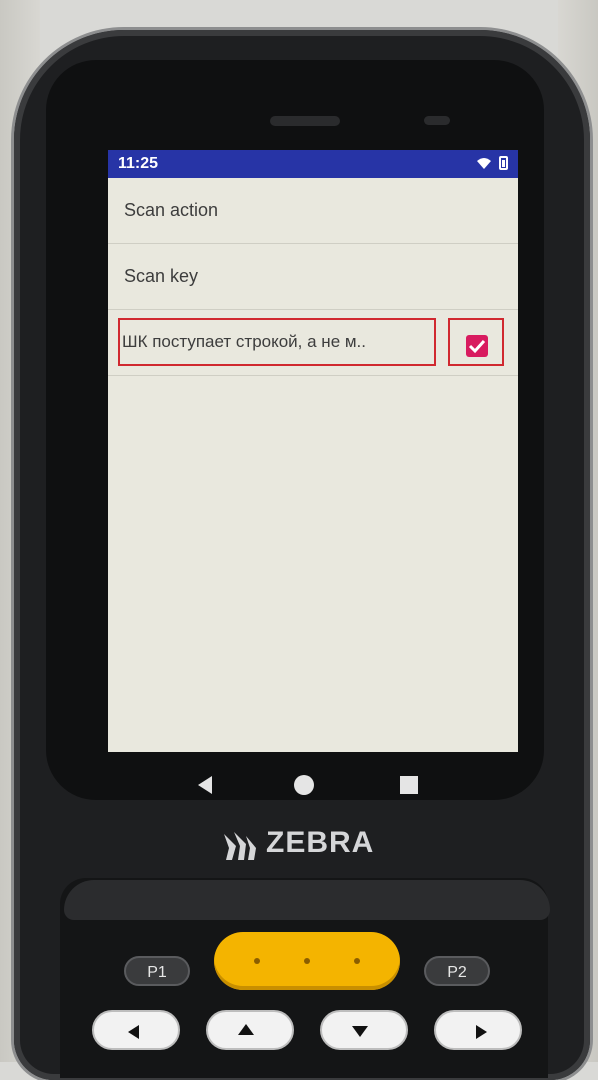  What do you see at coordinates (205, 785) in the screenshot?
I see `back-icon` at bounding box center [205, 785].